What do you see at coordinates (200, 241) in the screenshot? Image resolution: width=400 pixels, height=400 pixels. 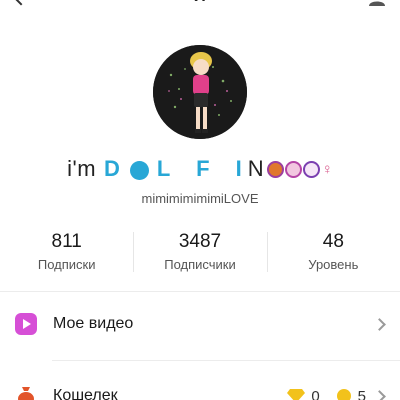 I see `stat-value: 3487` at bounding box center [200, 241].